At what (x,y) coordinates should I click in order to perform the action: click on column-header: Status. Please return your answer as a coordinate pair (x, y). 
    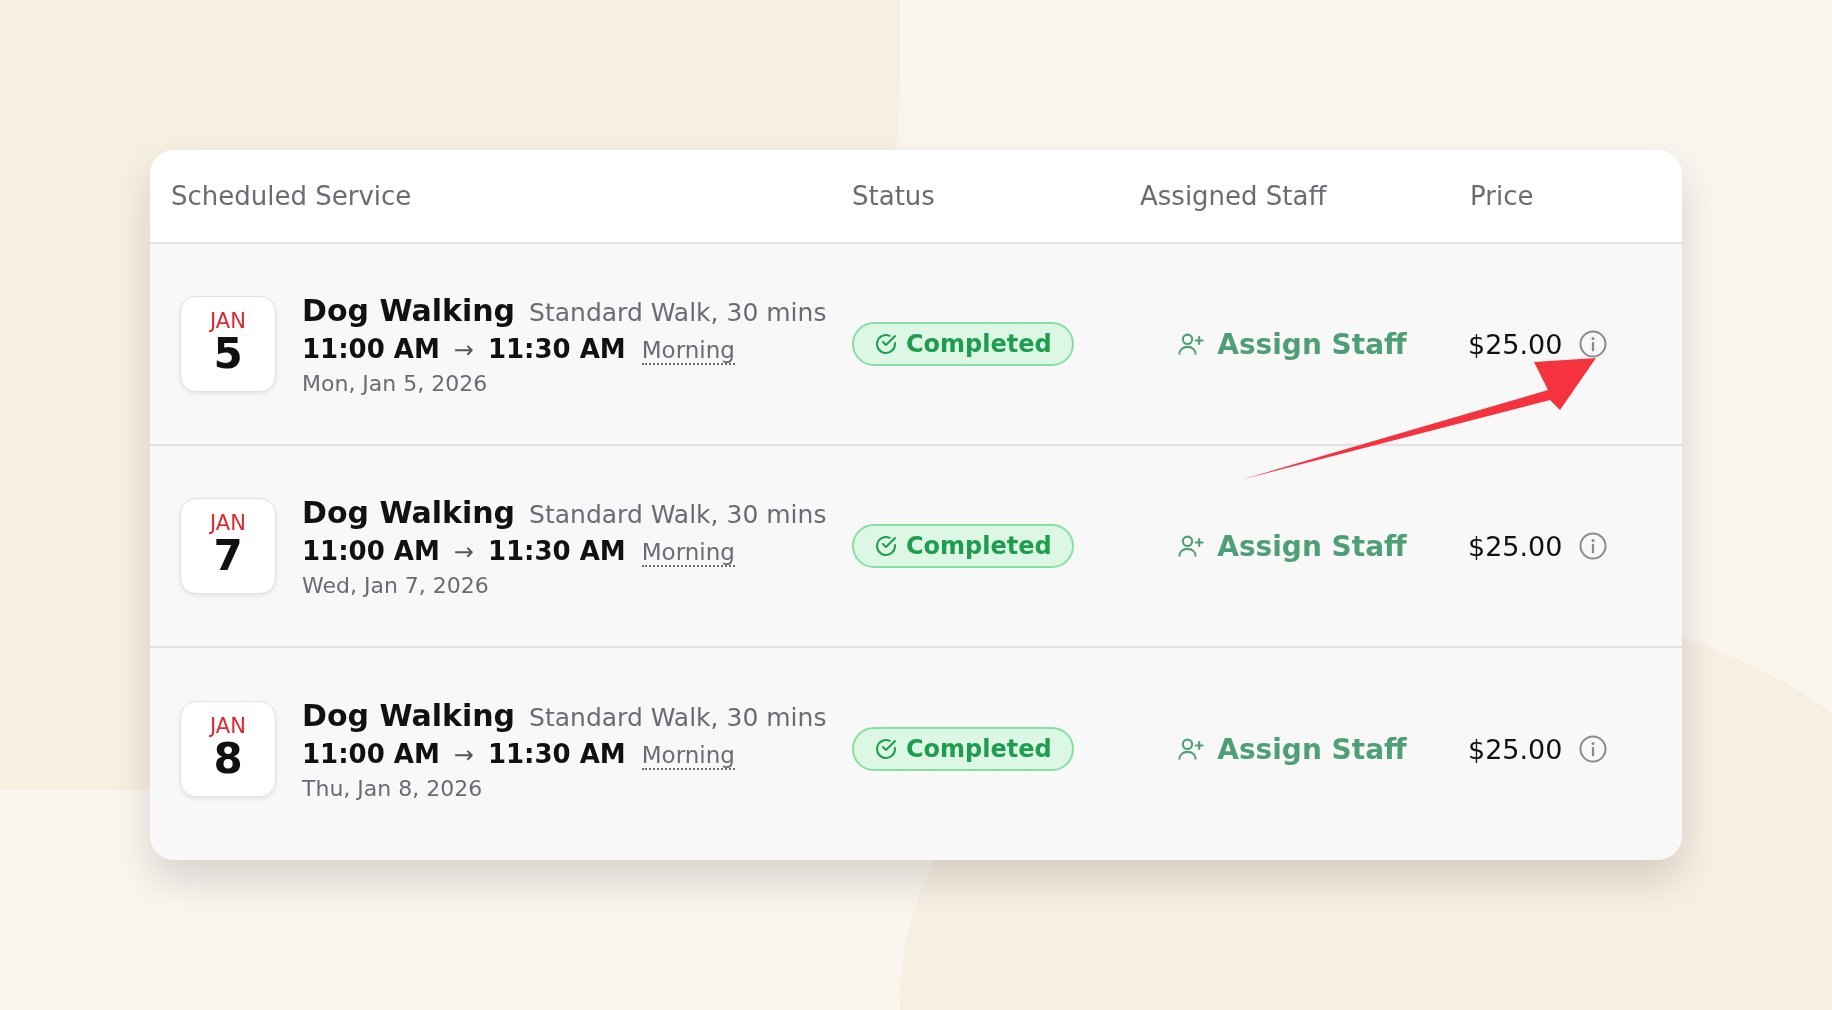
    Looking at the image, I should click on (894, 196).